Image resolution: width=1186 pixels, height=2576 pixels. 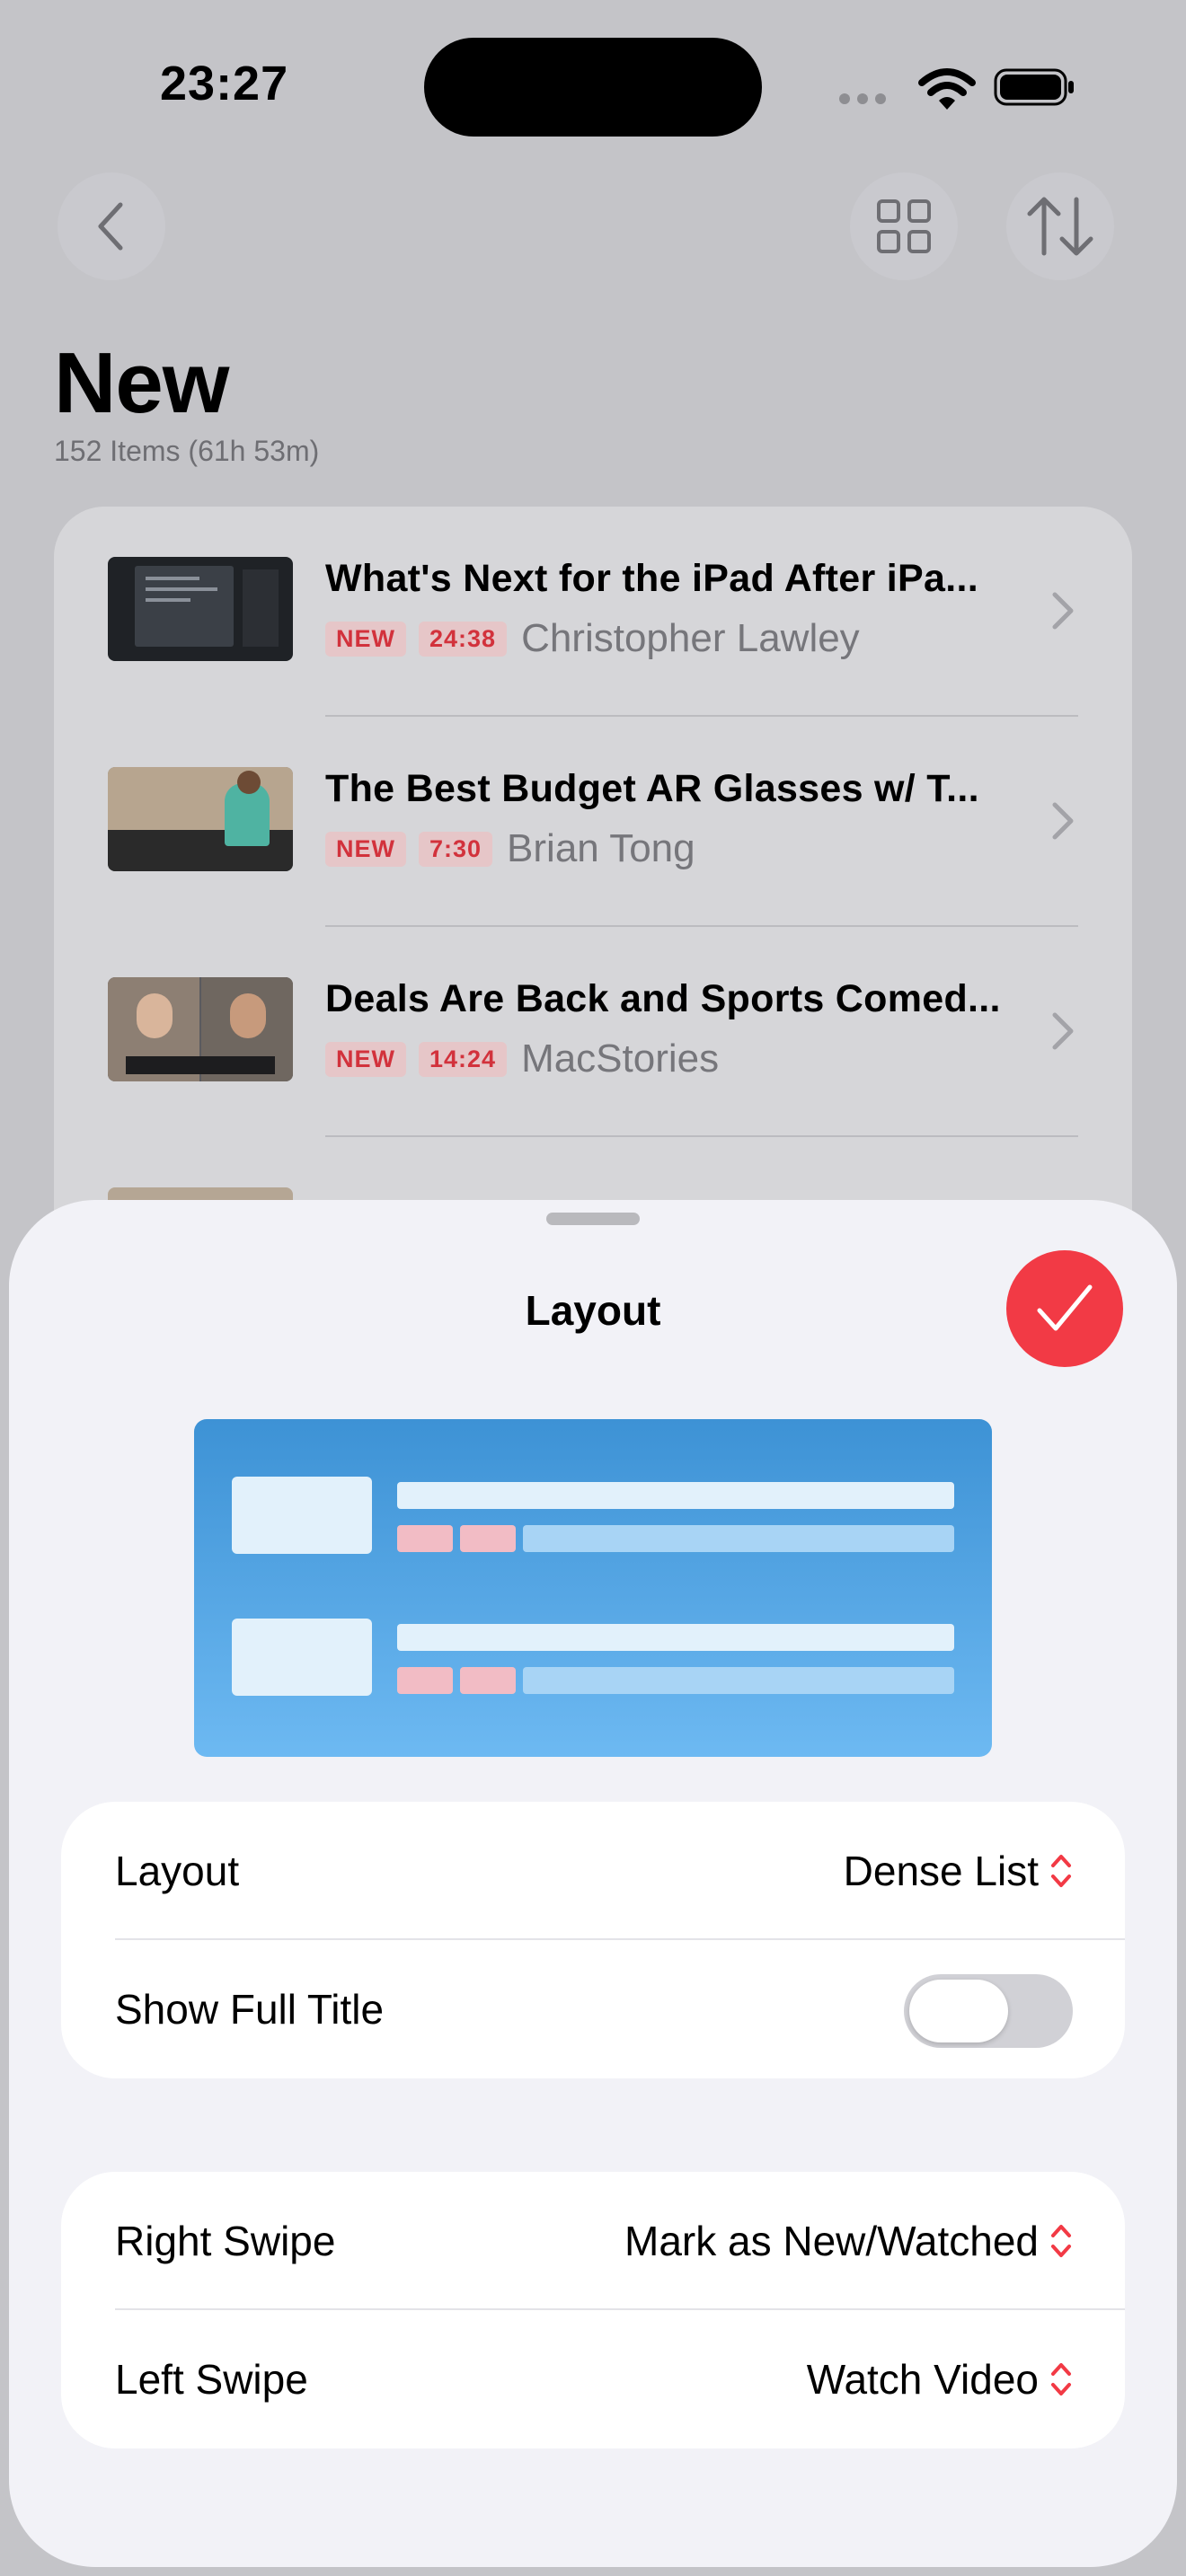 What do you see at coordinates (947, 89) in the screenshot?
I see `wifi-icon` at bounding box center [947, 89].